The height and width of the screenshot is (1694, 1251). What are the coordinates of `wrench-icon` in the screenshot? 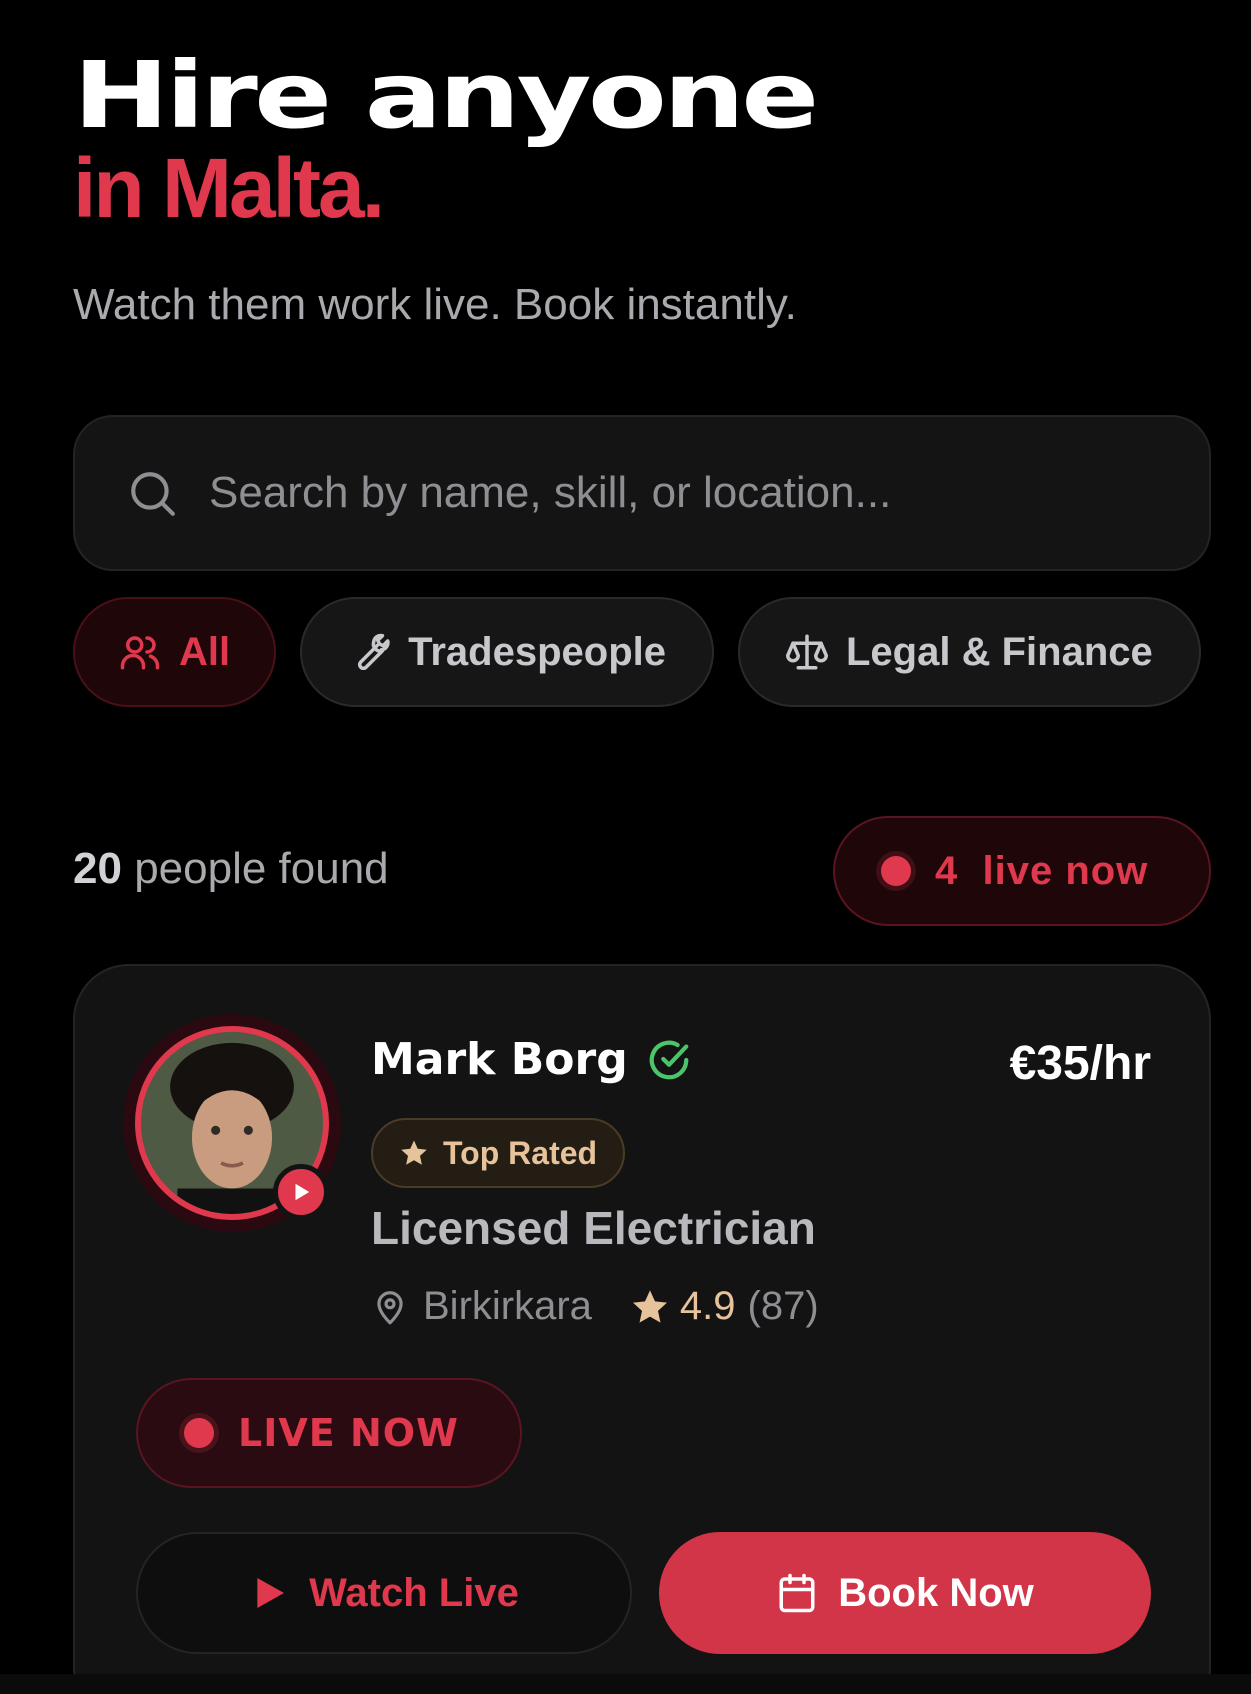 It's located at (374, 652).